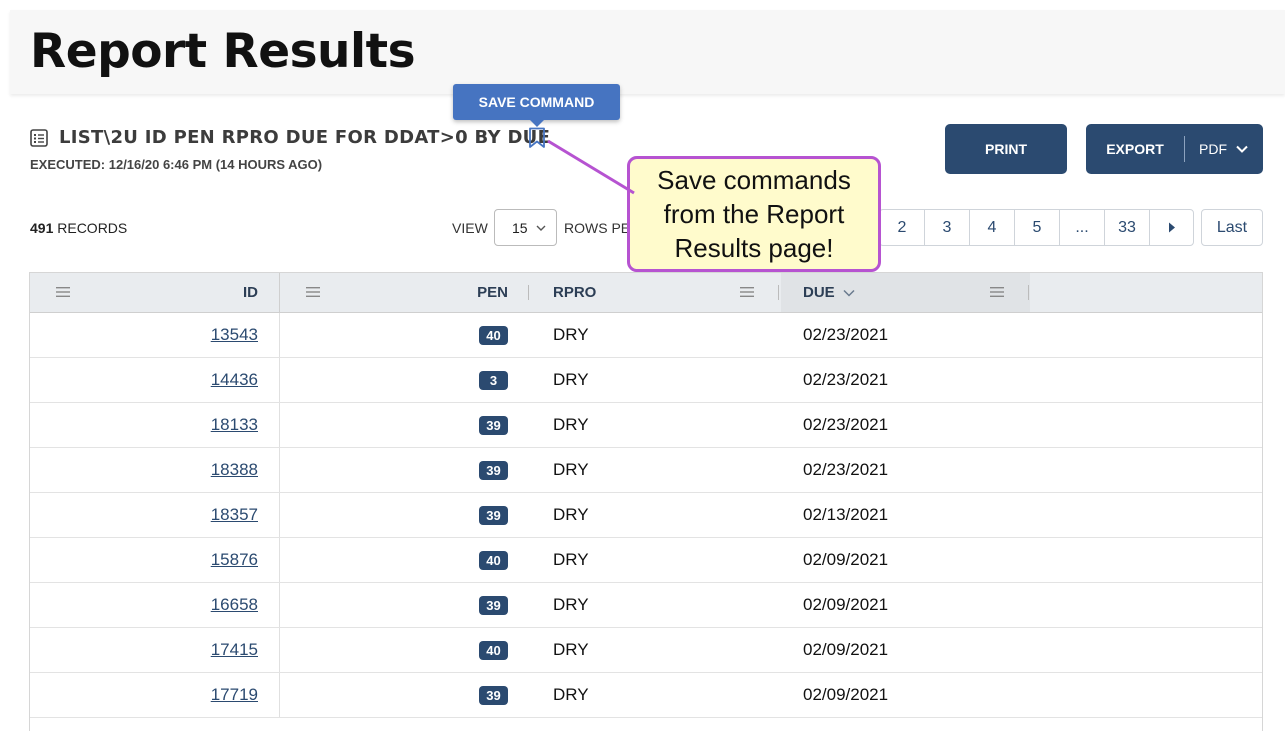  What do you see at coordinates (493, 380) in the screenshot?
I see `pen-badge: 3` at bounding box center [493, 380].